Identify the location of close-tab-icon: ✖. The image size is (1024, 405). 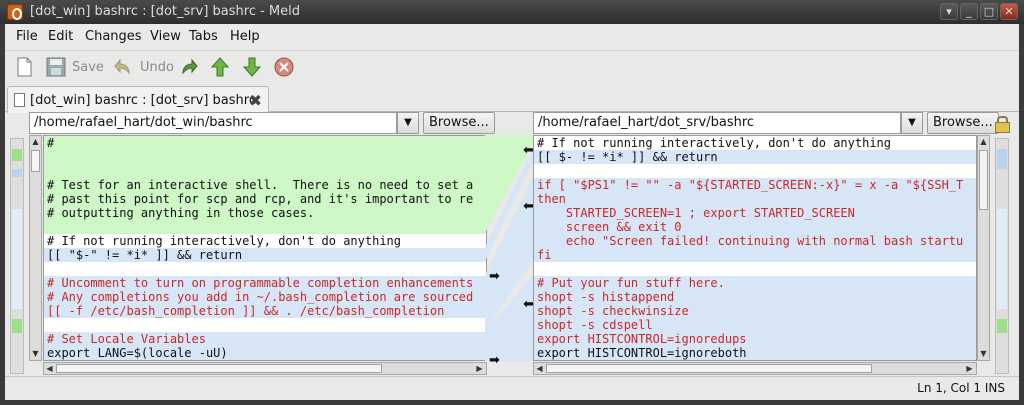
(255, 100).